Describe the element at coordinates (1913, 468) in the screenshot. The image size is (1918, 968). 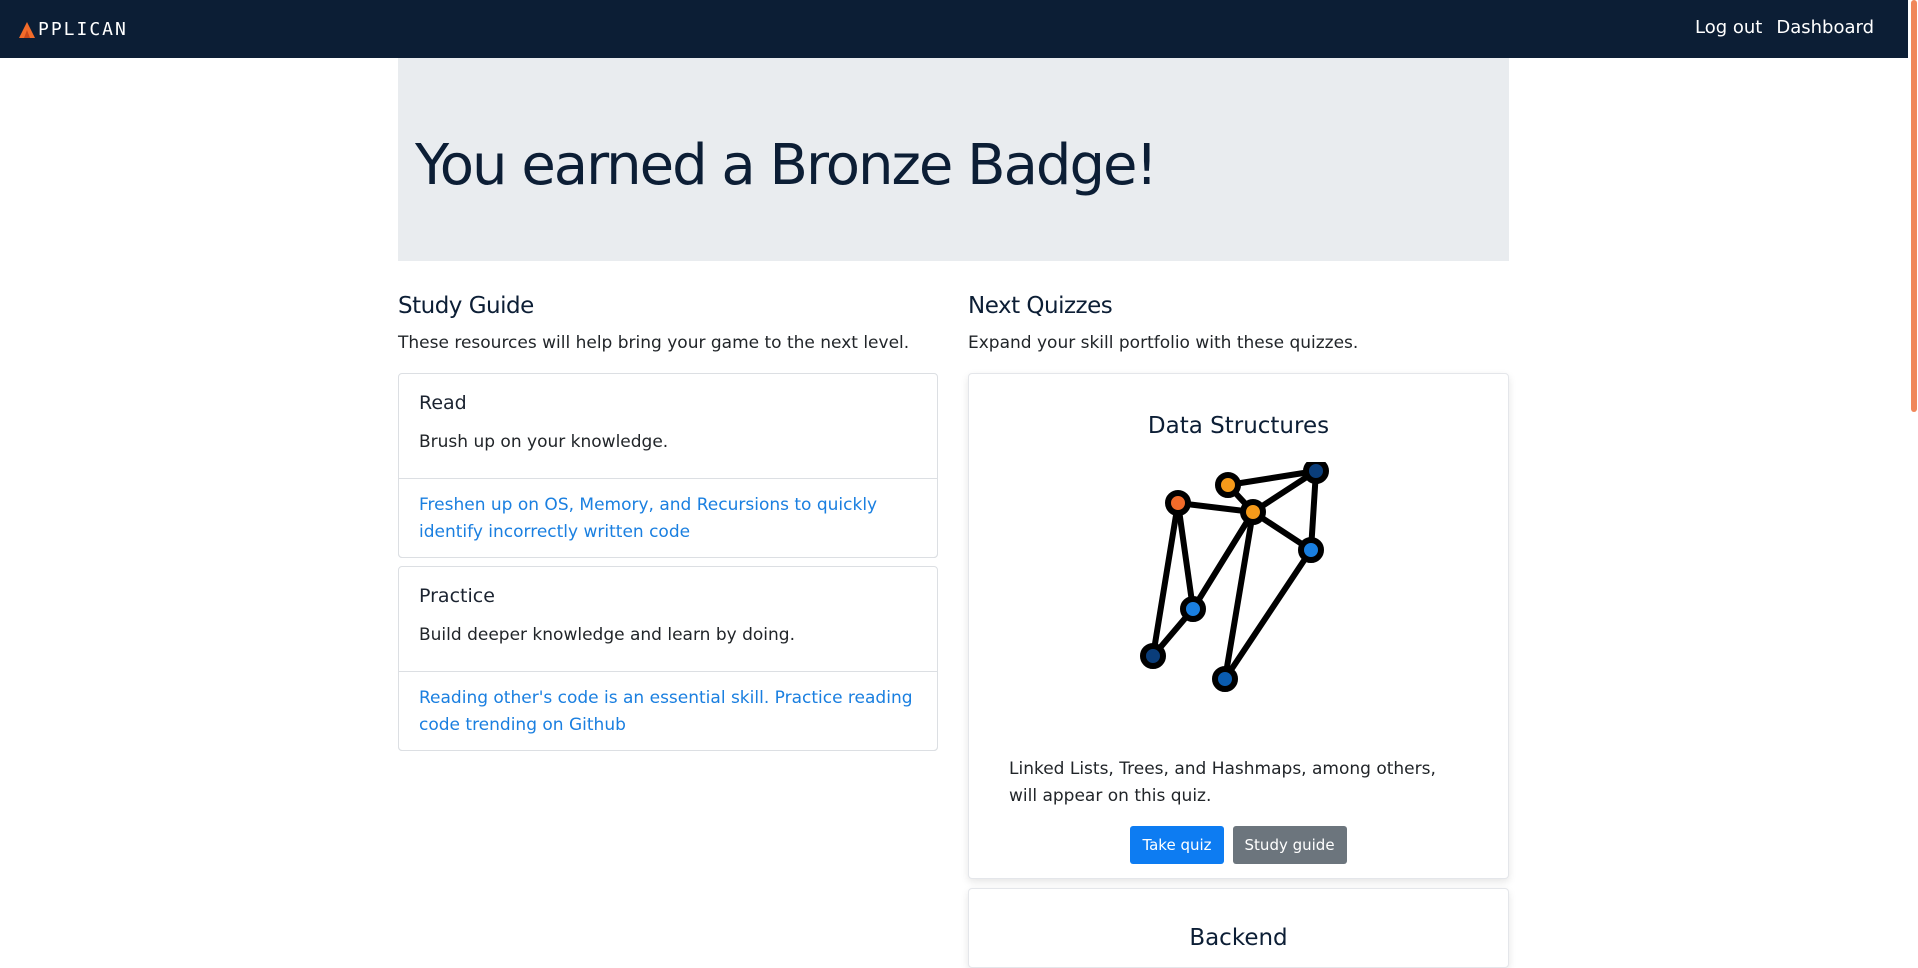
I see `page-scrollbar` at that location.